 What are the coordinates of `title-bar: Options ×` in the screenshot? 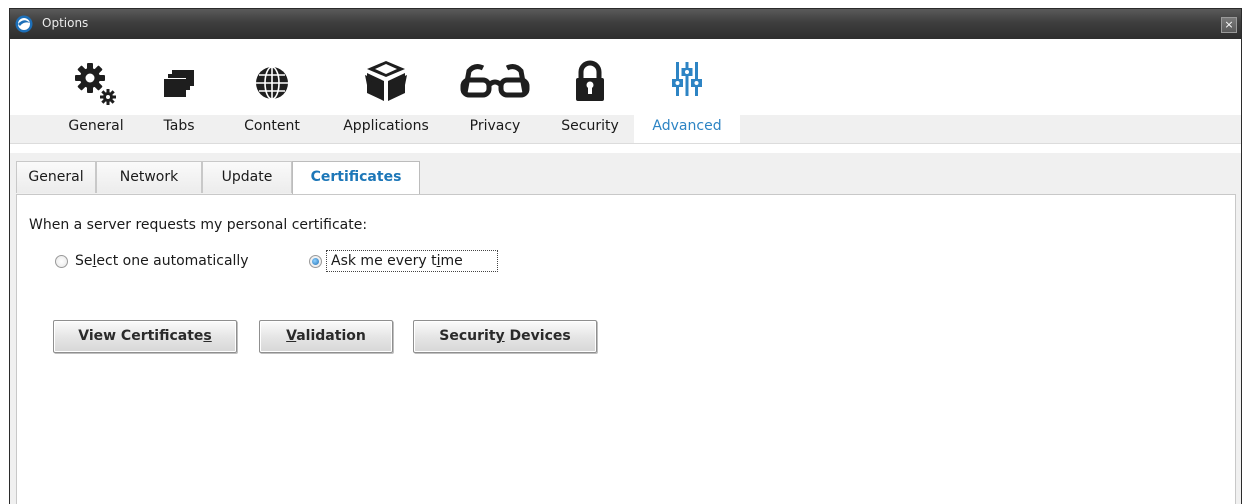 It's located at (625, 24).